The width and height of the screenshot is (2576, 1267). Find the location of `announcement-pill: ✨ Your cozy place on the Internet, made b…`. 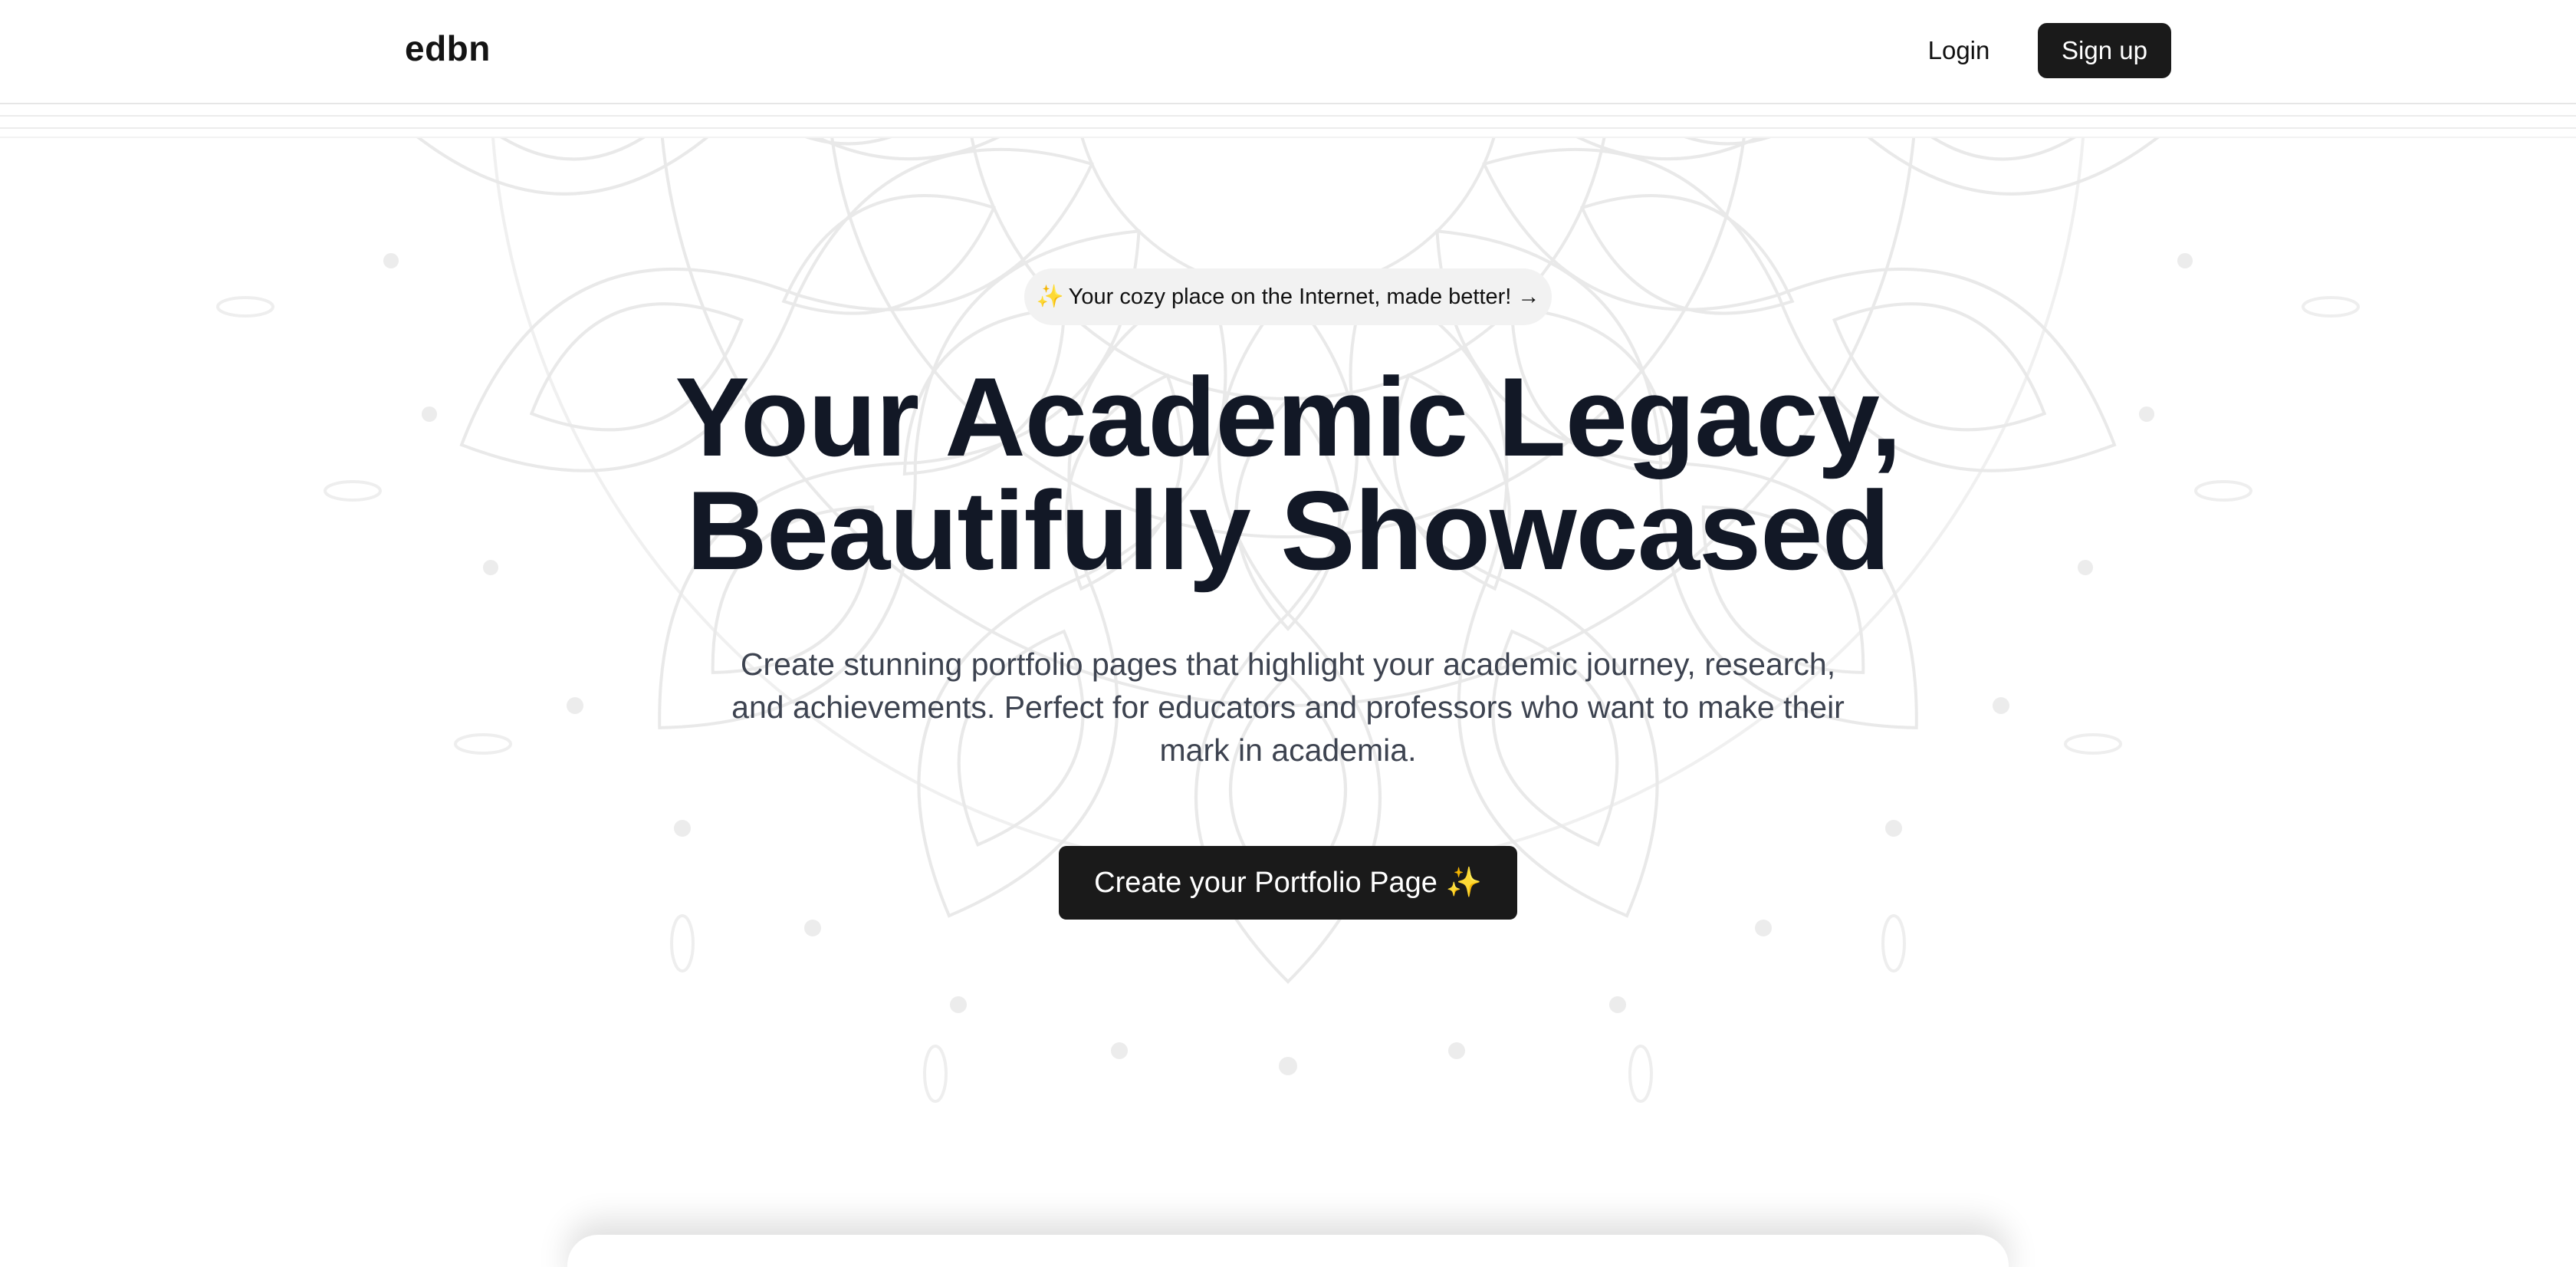

announcement-pill: ✨ Your cozy place on the Internet, made b… is located at coordinates (1288, 296).